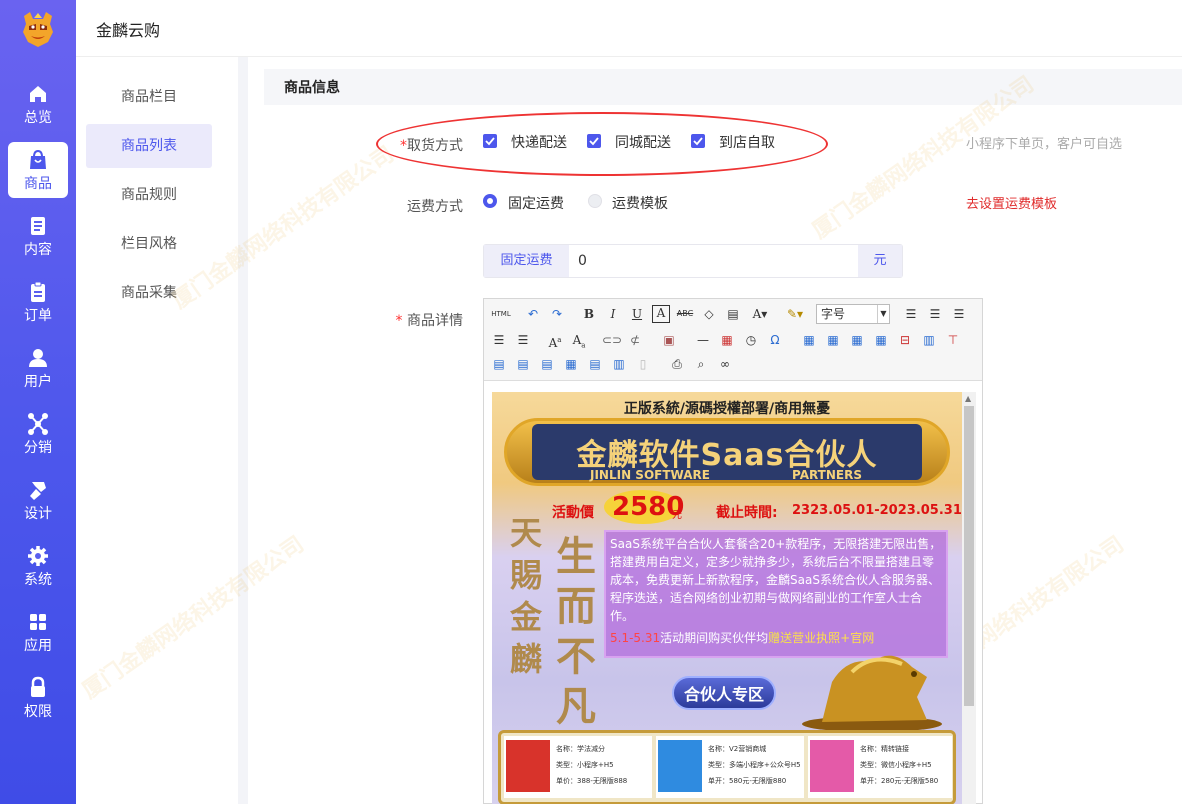 Image resolution: width=1182 pixels, height=804 pixels. I want to click on nav-users-label: 用户, so click(38, 382).